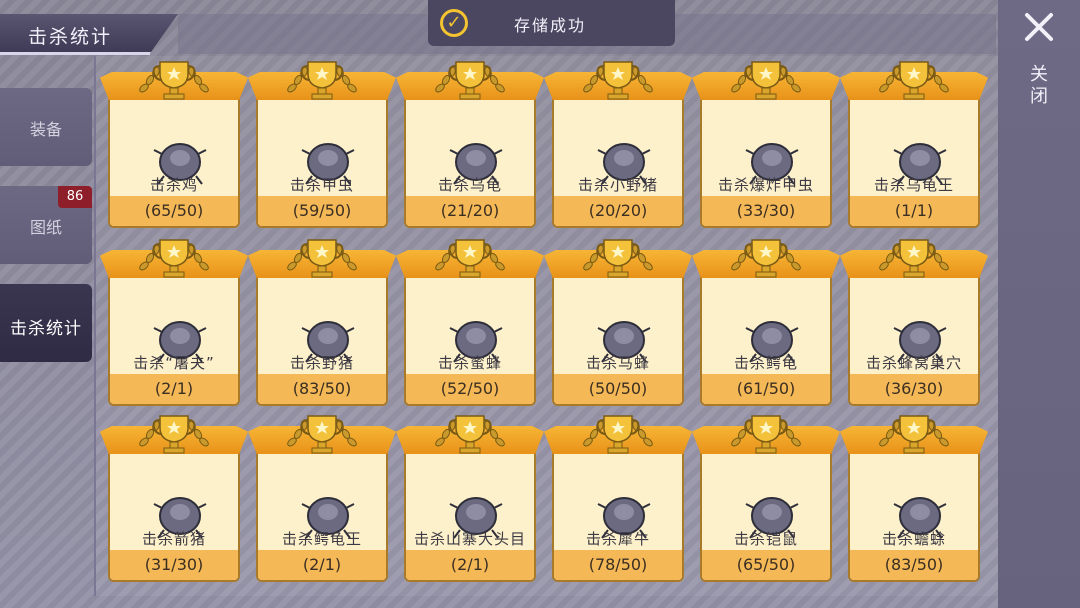 The width and height of the screenshot is (1080, 608). I want to click on kill-target-name: 击杀铠鼠, so click(765, 539).